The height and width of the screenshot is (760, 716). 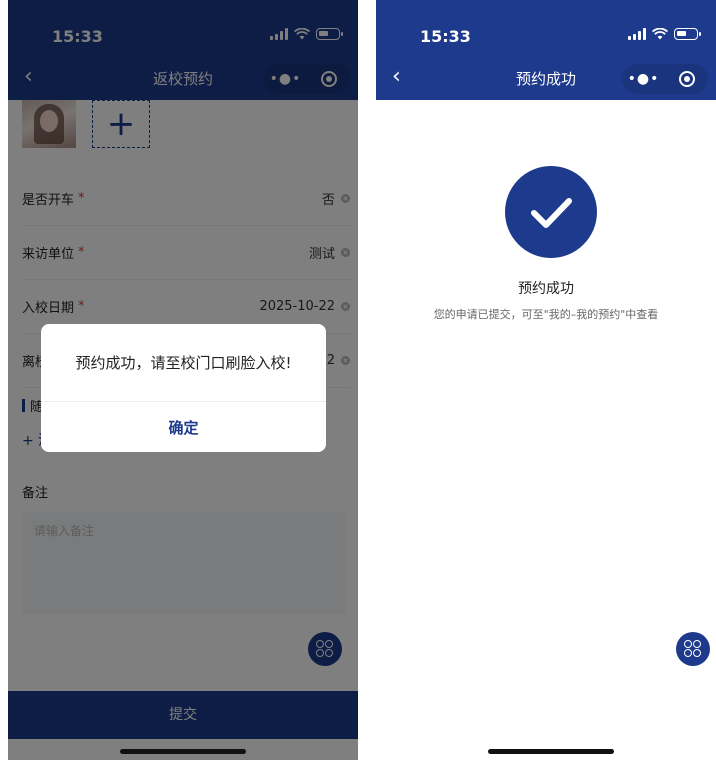 I want to click on clover-icon, so click(x=693, y=649).